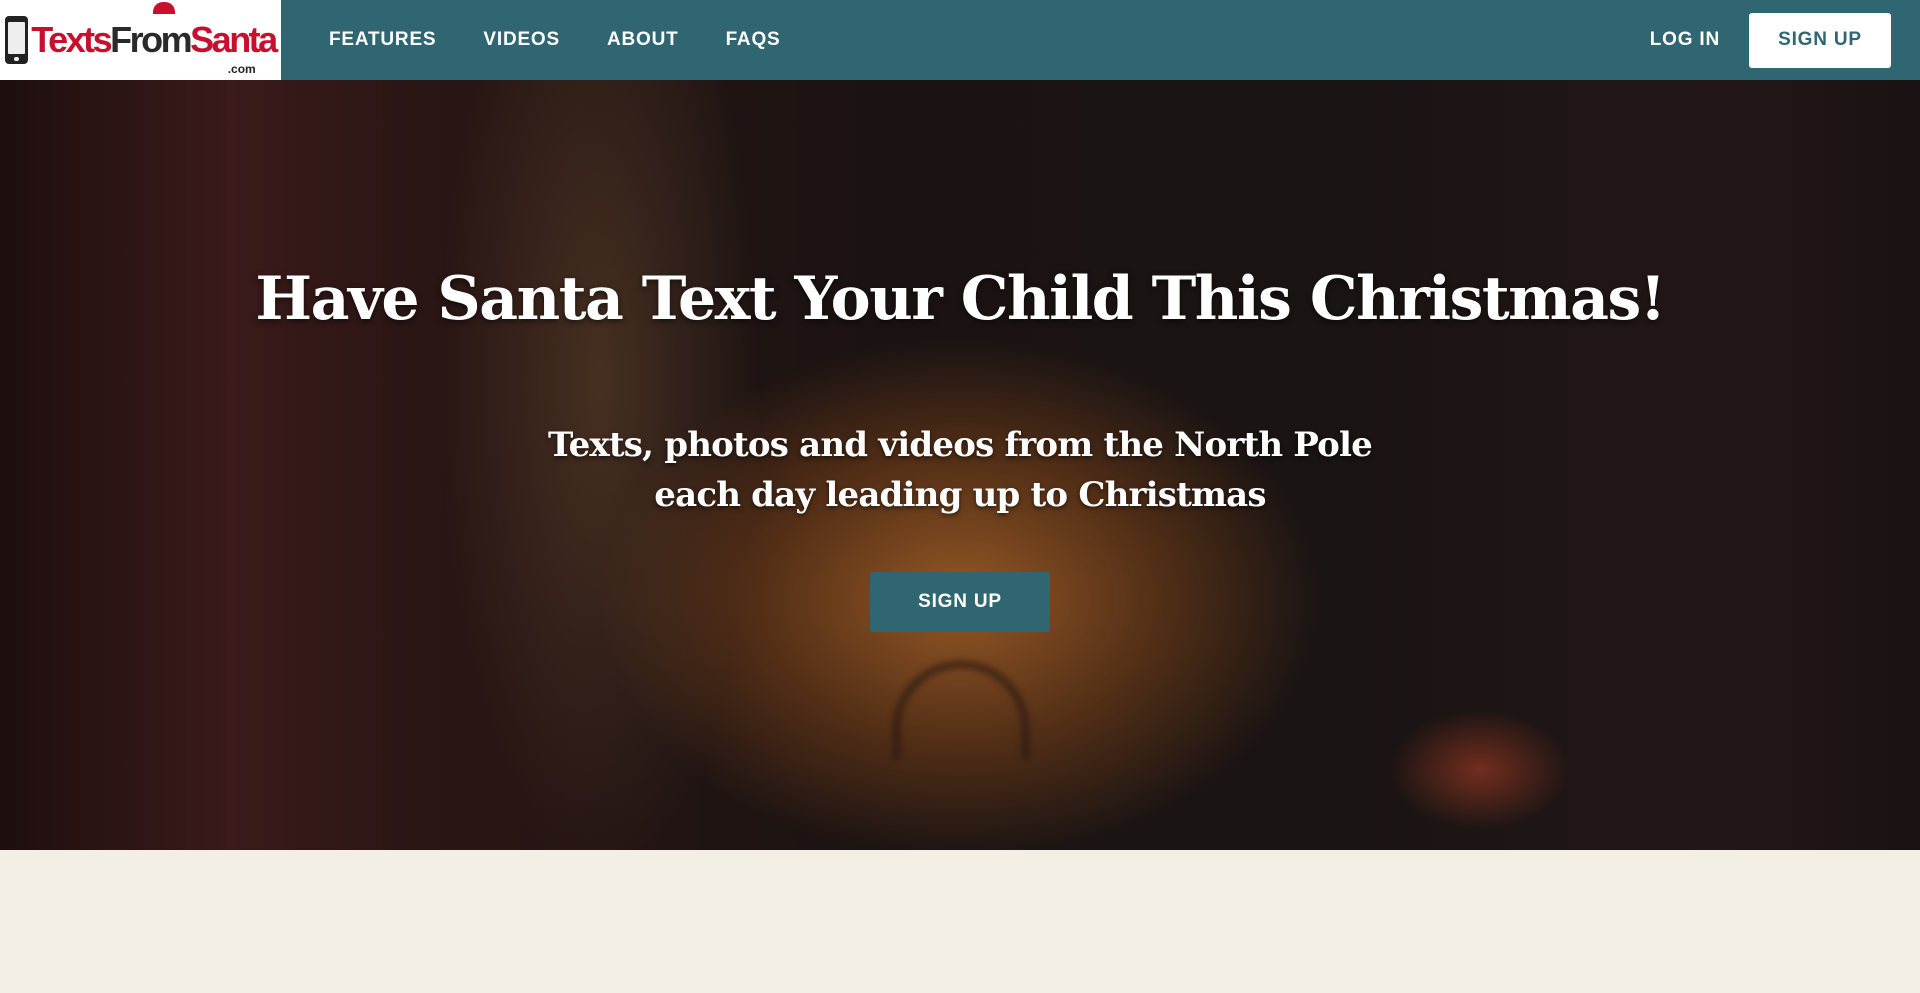 The height and width of the screenshot is (993, 1920). I want to click on main-nav: FEATURES VIDEOS ABOUT FAQS, so click(578, 40).